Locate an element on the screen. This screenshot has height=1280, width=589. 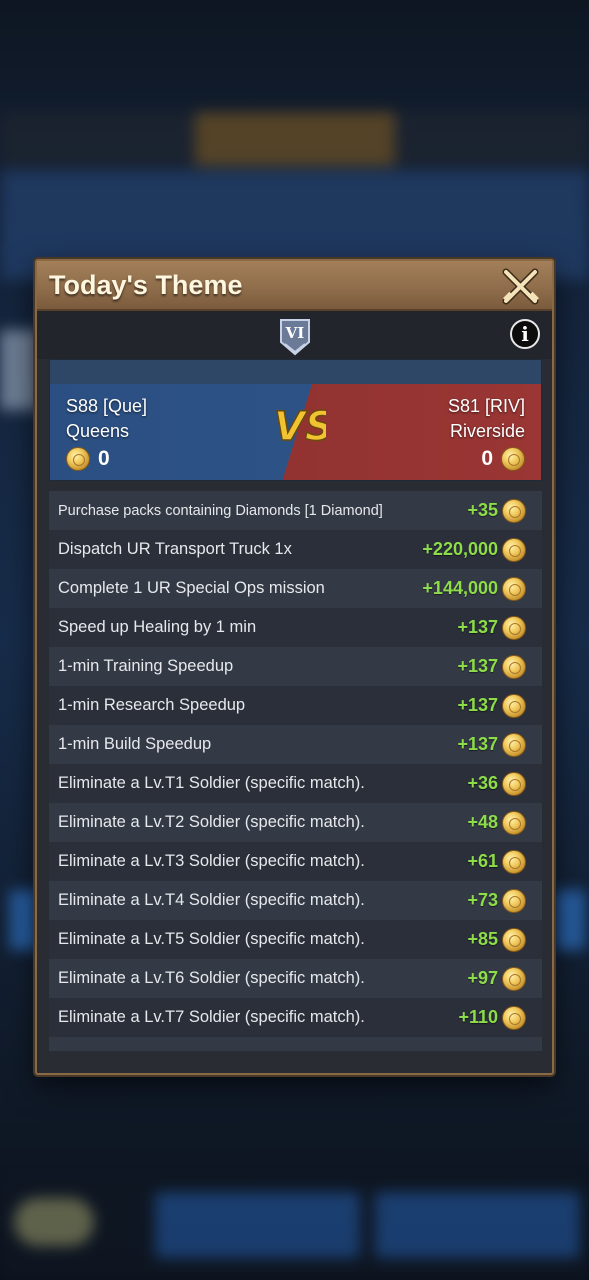
task-row: Dispatch UR Transport Truck 1x +220,000 is located at coordinates (295, 549).